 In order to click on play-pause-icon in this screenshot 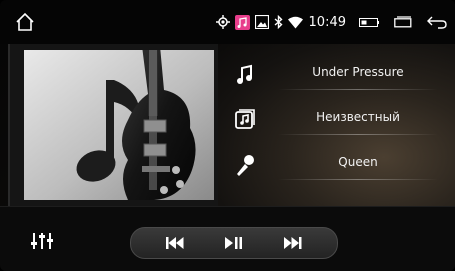, I will do `click(234, 243)`.